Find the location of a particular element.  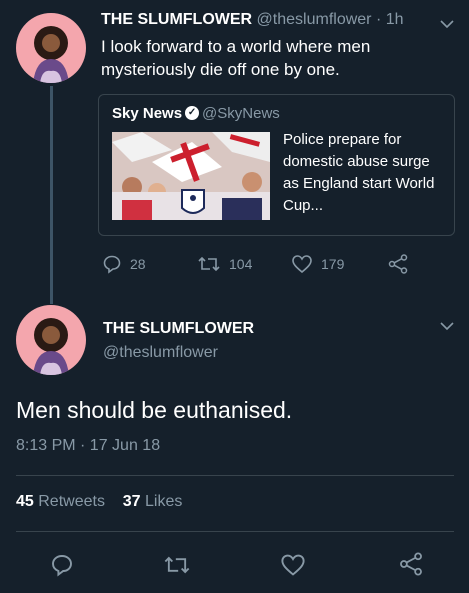

retweets-stat: 45 Retweets is located at coordinates (60, 501).